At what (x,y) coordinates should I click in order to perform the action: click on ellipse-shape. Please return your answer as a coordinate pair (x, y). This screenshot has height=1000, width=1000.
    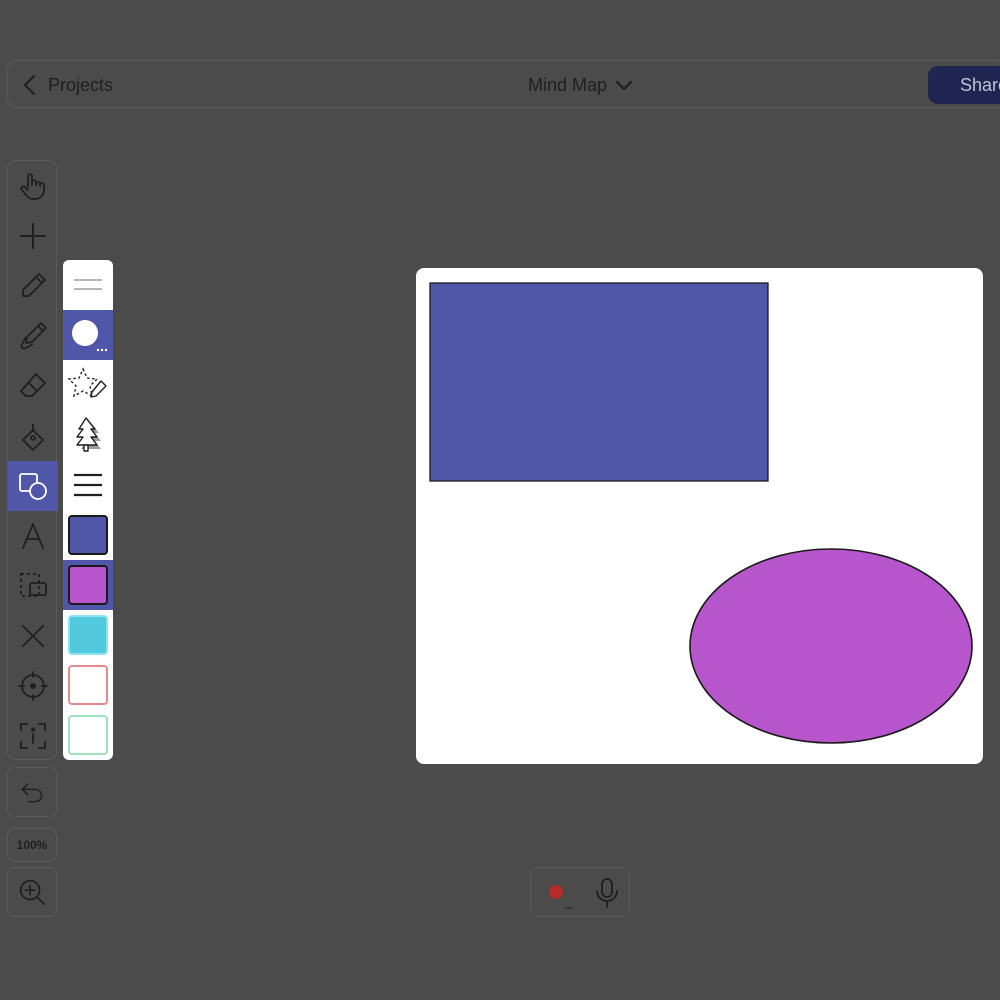
    Looking at the image, I should click on (831, 646).